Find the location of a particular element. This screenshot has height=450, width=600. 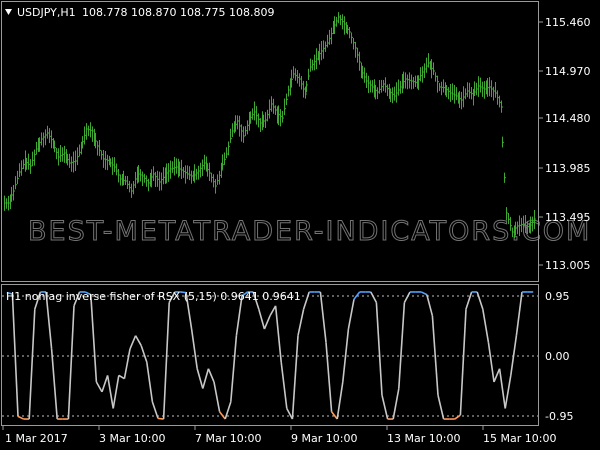

price-tick-label: 114.480 is located at coordinates (568, 118).